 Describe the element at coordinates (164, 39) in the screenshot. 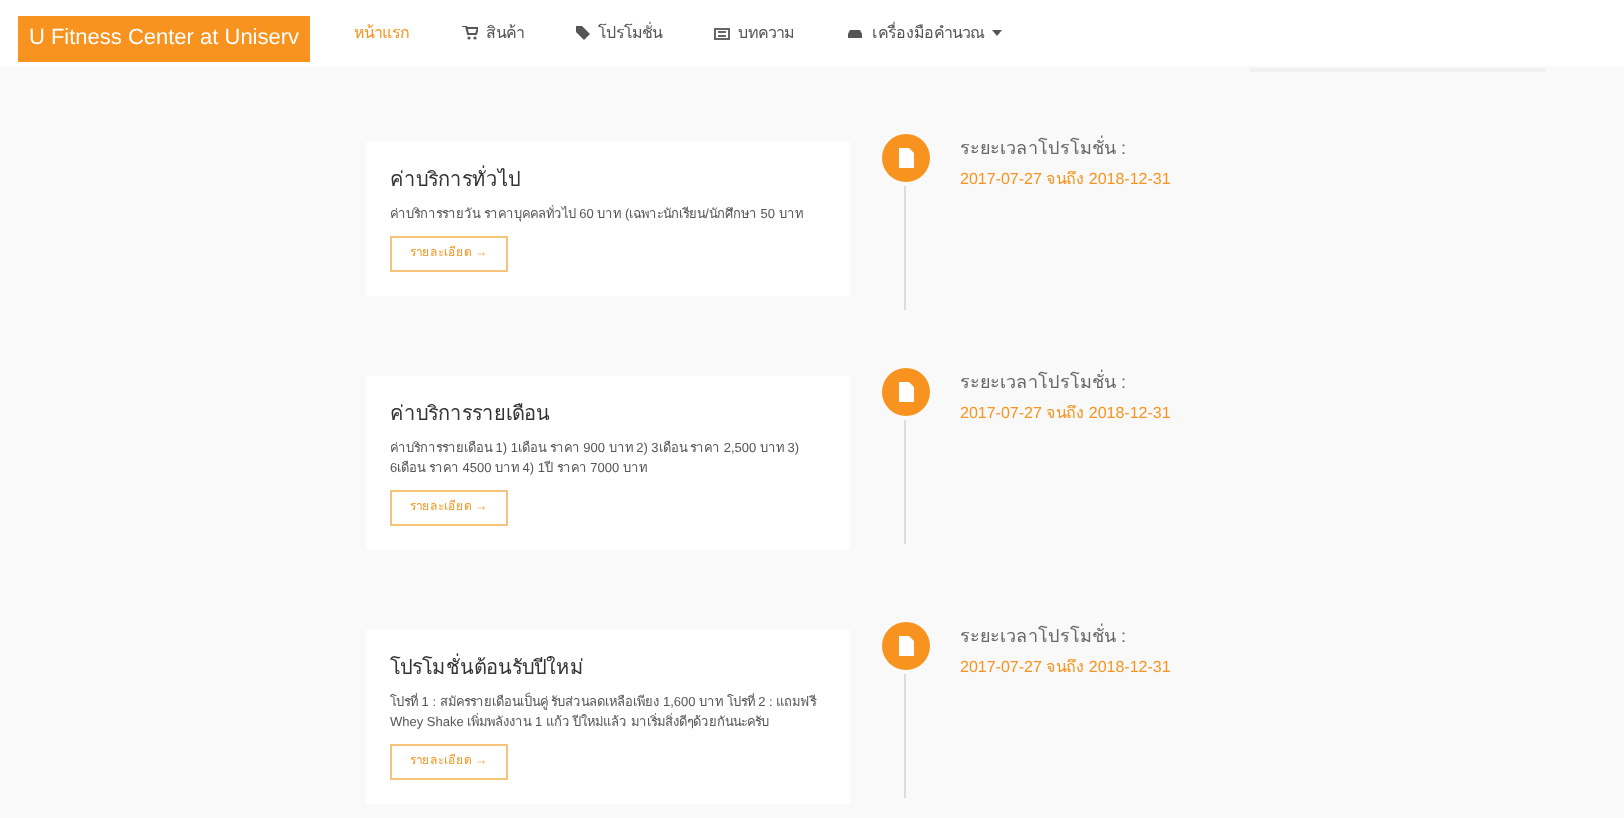

I see `brand-link: U Fitness Center at Uniserv` at that location.